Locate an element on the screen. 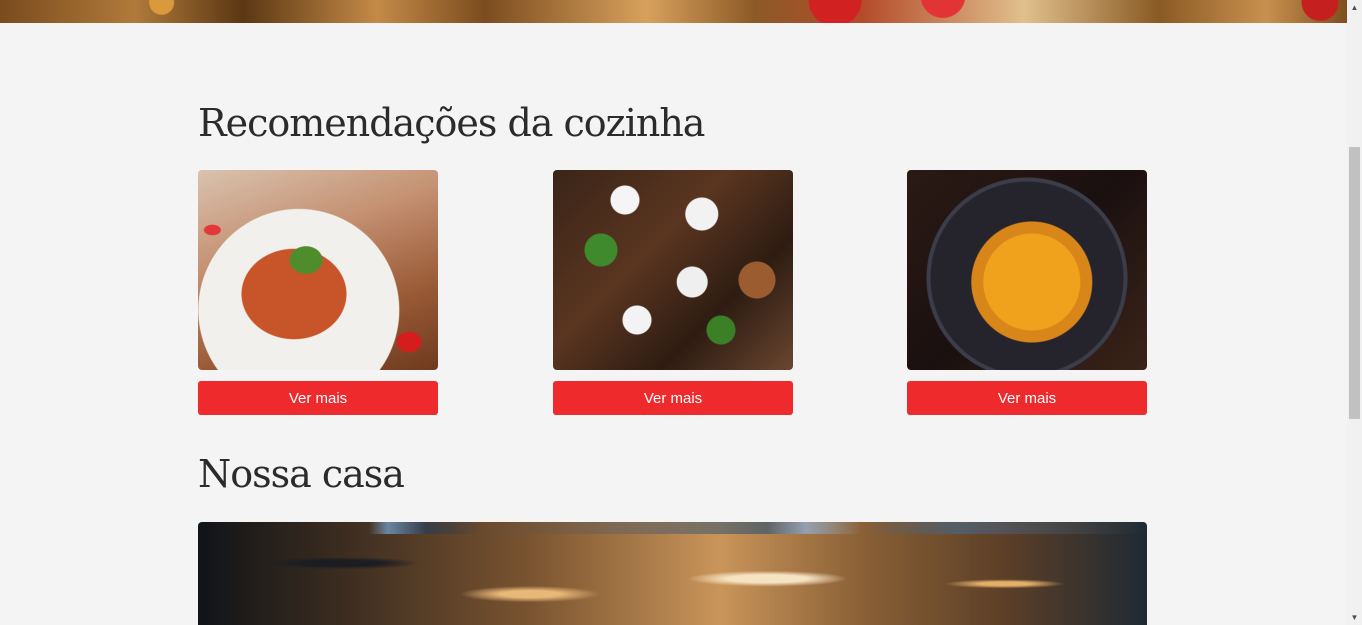 The height and width of the screenshot is (625, 1362). chevron-down-icon: ▼ is located at coordinates (1354, 617).